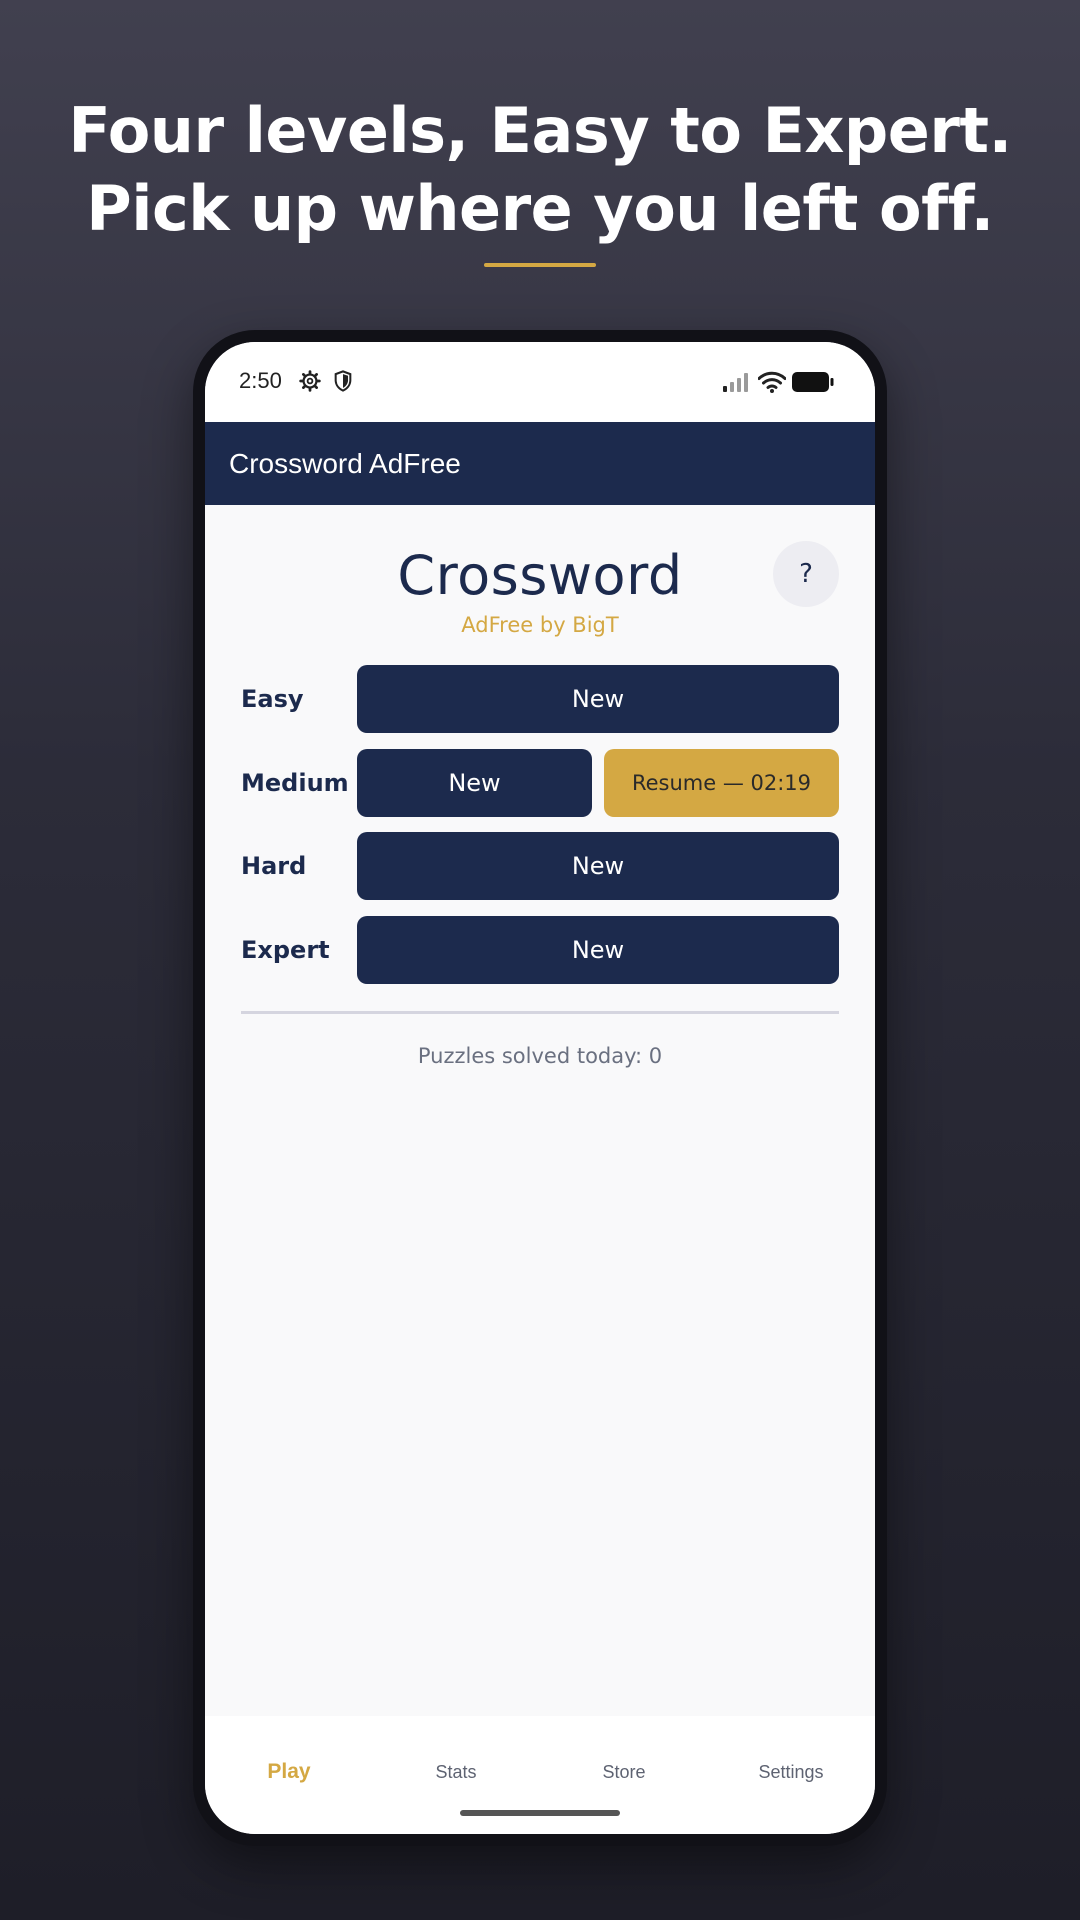 This screenshot has height=1920, width=1080. I want to click on level-label-easy: Easy, so click(272, 699).